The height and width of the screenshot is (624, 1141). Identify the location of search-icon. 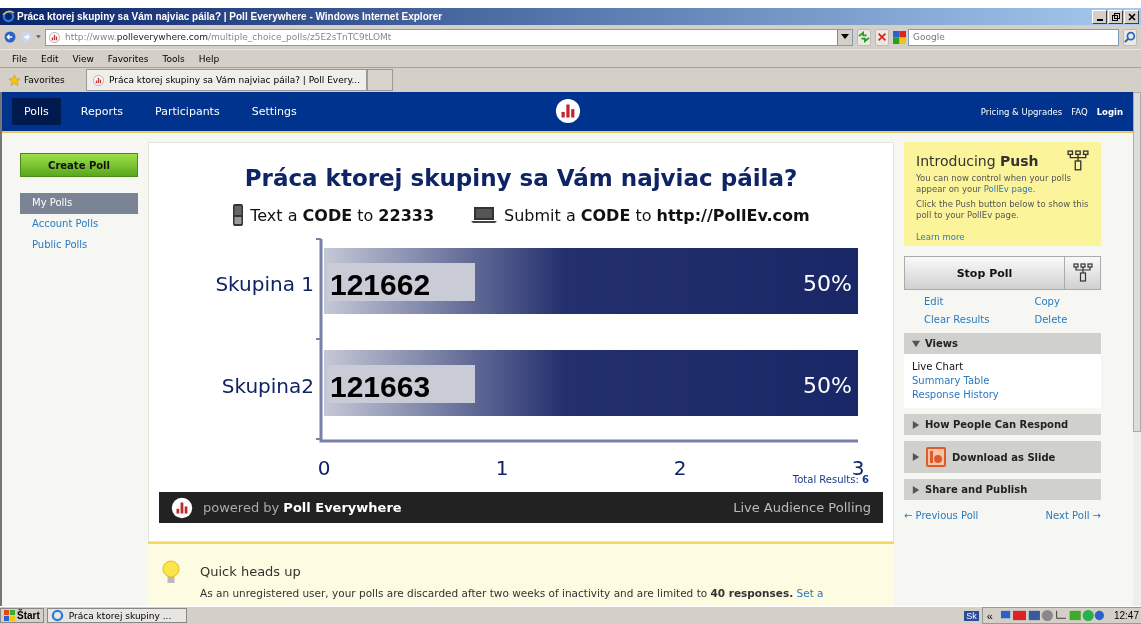
(1130, 37).